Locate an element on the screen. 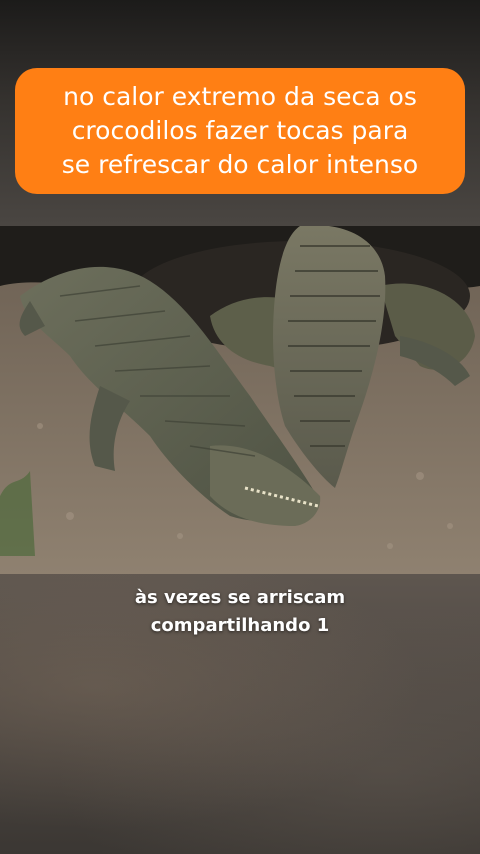 This screenshot has width=480, height=854. subtitle-line-1: às vezes se arriscam is located at coordinates (240, 597).